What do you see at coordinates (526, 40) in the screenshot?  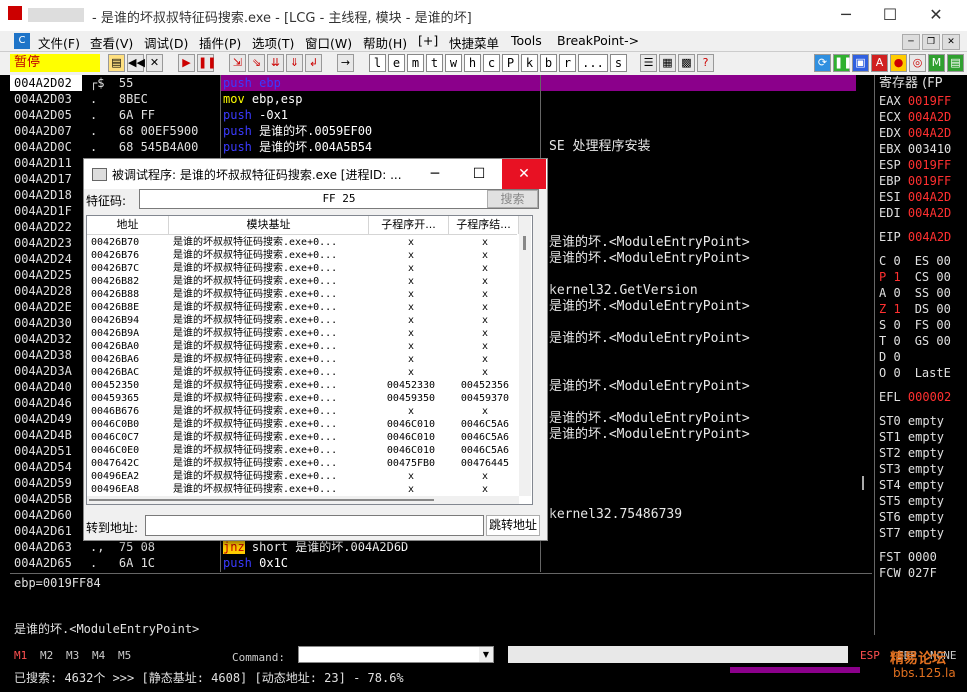 I see `menu-tools: Tools` at bounding box center [526, 40].